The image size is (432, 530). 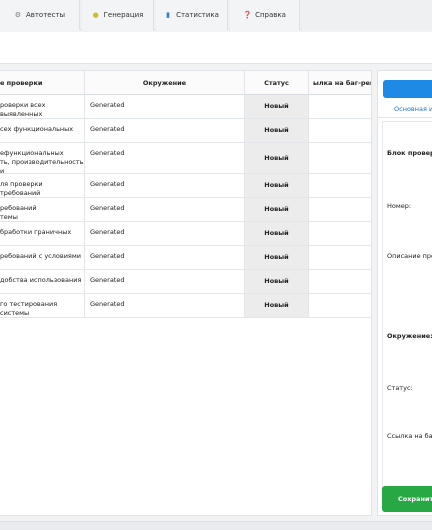 What do you see at coordinates (409, 336) in the screenshot?
I see `environment-label: Окружение:` at bounding box center [409, 336].